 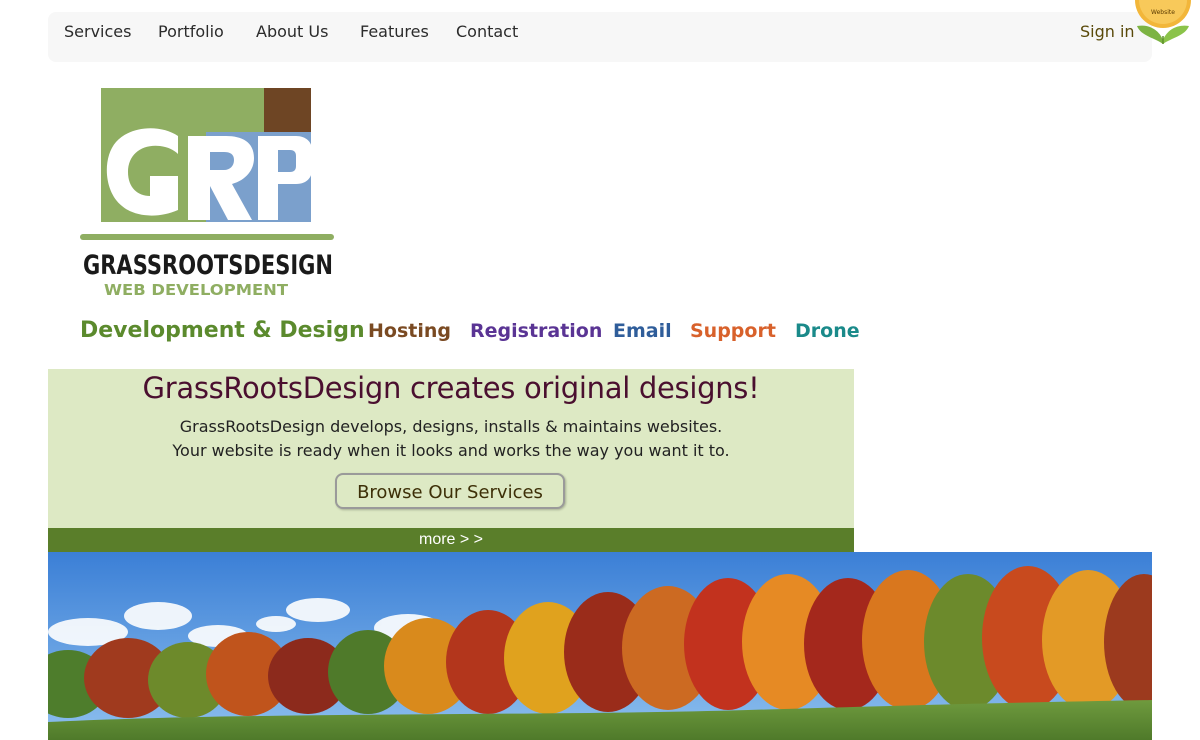 I want to click on category-hosting: Hosting, so click(x=409, y=331).